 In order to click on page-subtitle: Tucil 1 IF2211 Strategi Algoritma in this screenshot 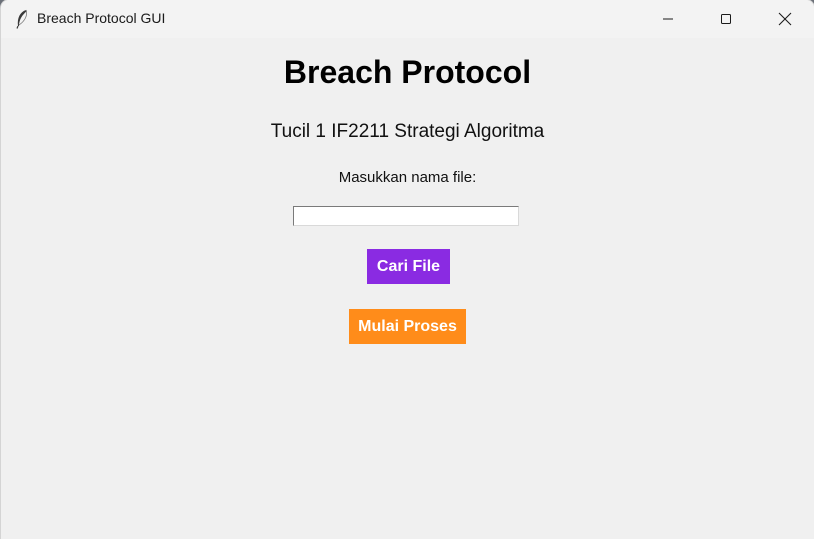, I will do `click(407, 131)`.